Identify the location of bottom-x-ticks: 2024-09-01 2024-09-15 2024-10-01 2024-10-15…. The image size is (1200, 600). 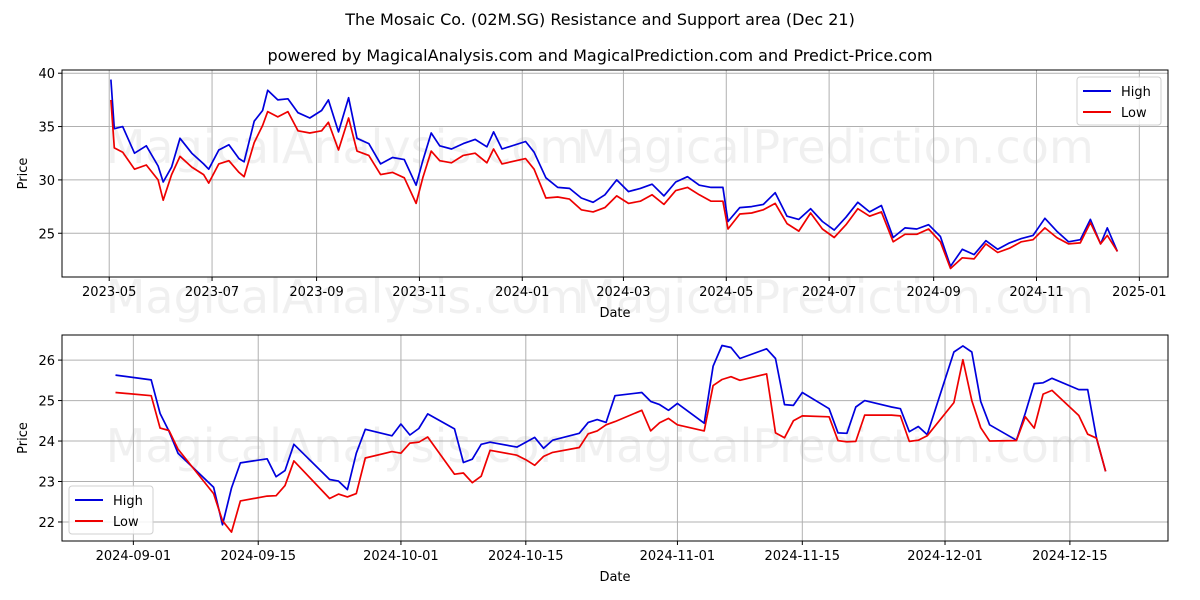
(602, 552).